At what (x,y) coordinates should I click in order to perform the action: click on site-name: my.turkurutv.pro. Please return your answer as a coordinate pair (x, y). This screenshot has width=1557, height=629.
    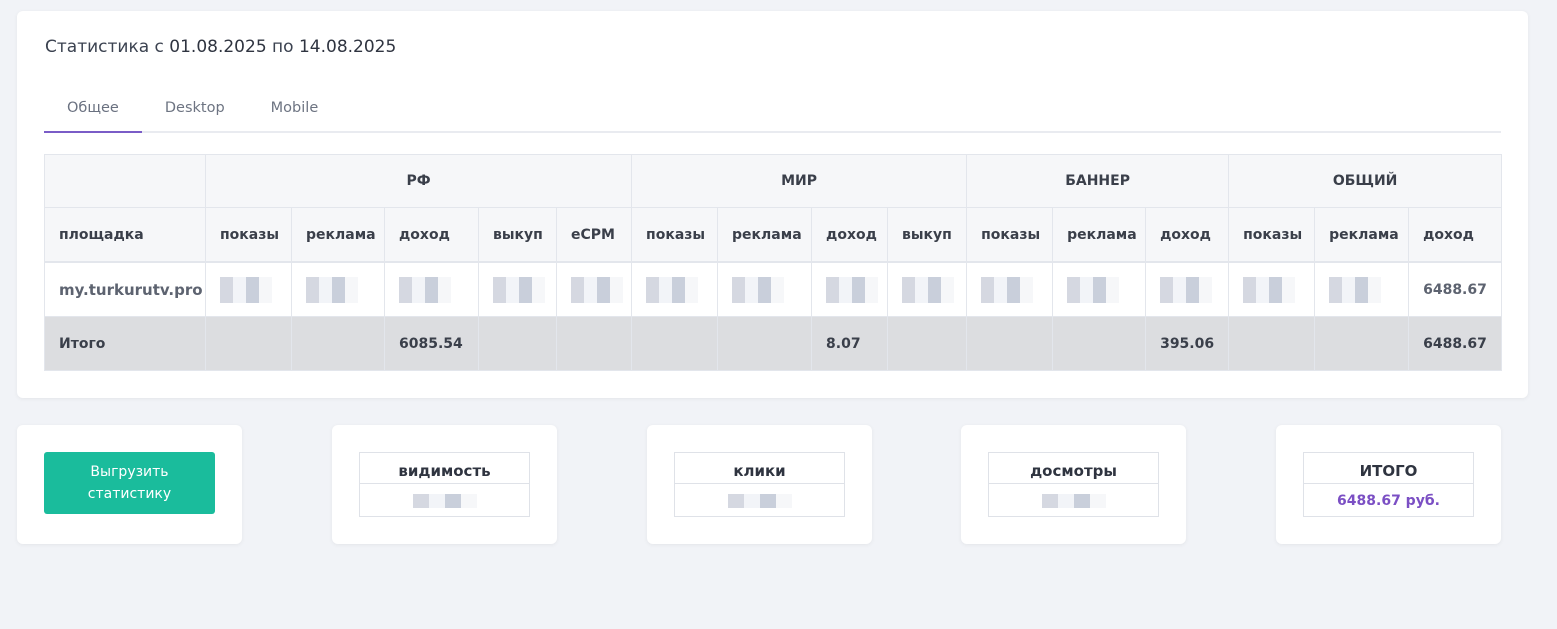
    Looking at the image, I should click on (125, 289).